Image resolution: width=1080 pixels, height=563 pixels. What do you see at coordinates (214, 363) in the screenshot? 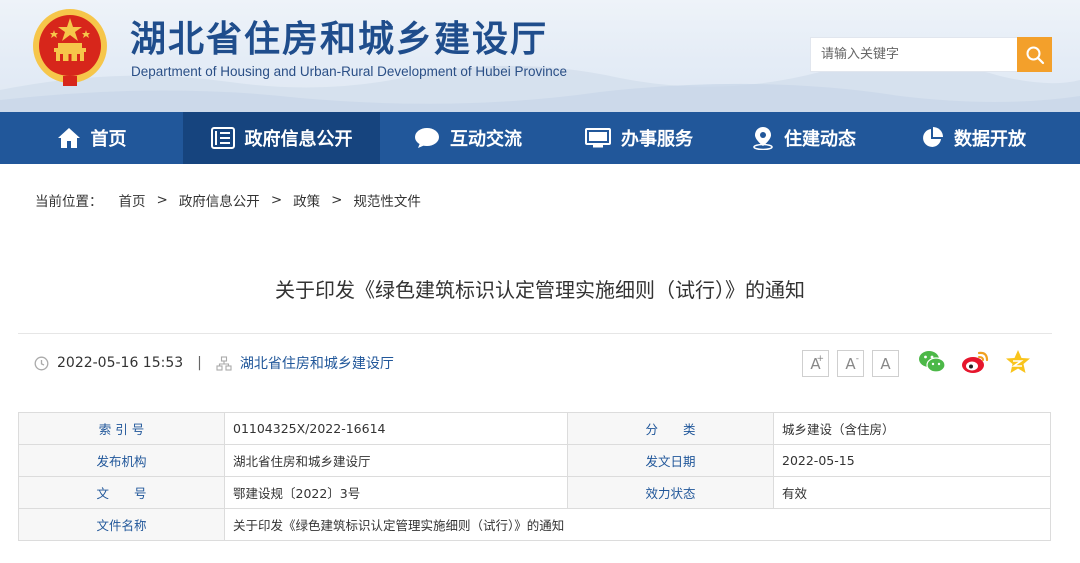
I see `article-meta: 2022-05-16 15:53 | 湖北省住房和城乡建设厅` at bounding box center [214, 363].